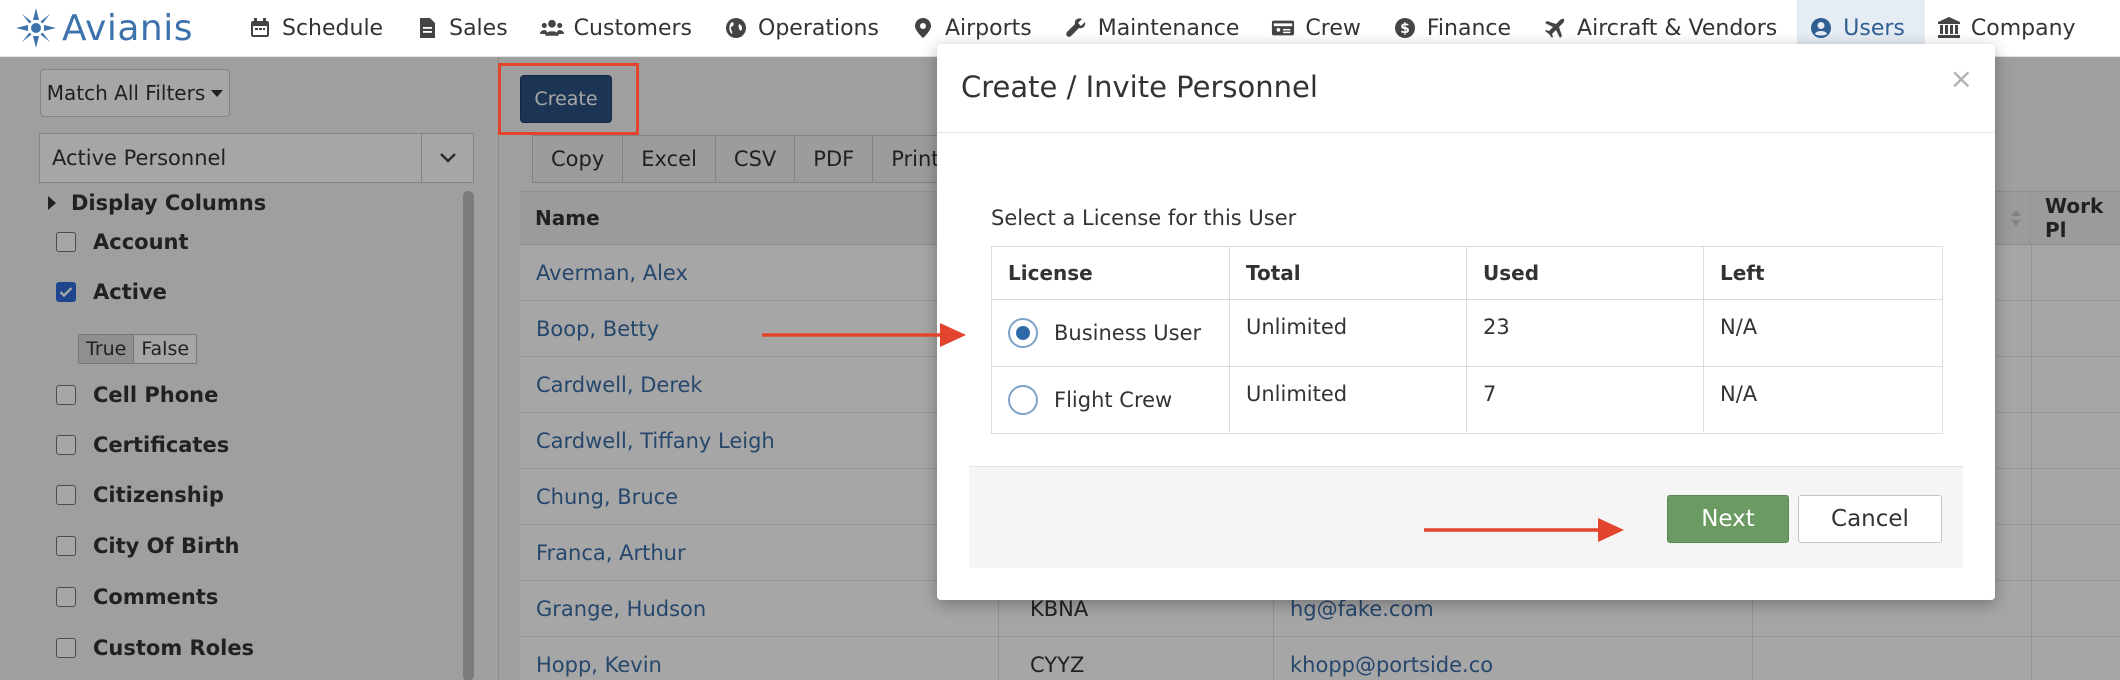  I want to click on license-name: Business User, so click(1128, 333).